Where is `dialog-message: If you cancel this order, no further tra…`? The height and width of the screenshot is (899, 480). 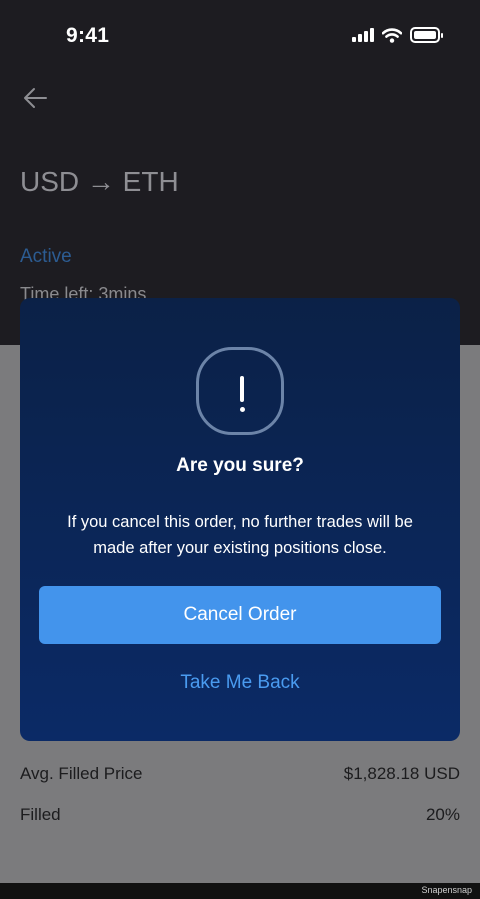 dialog-message: If you cancel this order, no further tra… is located at coordinates (240, 535).